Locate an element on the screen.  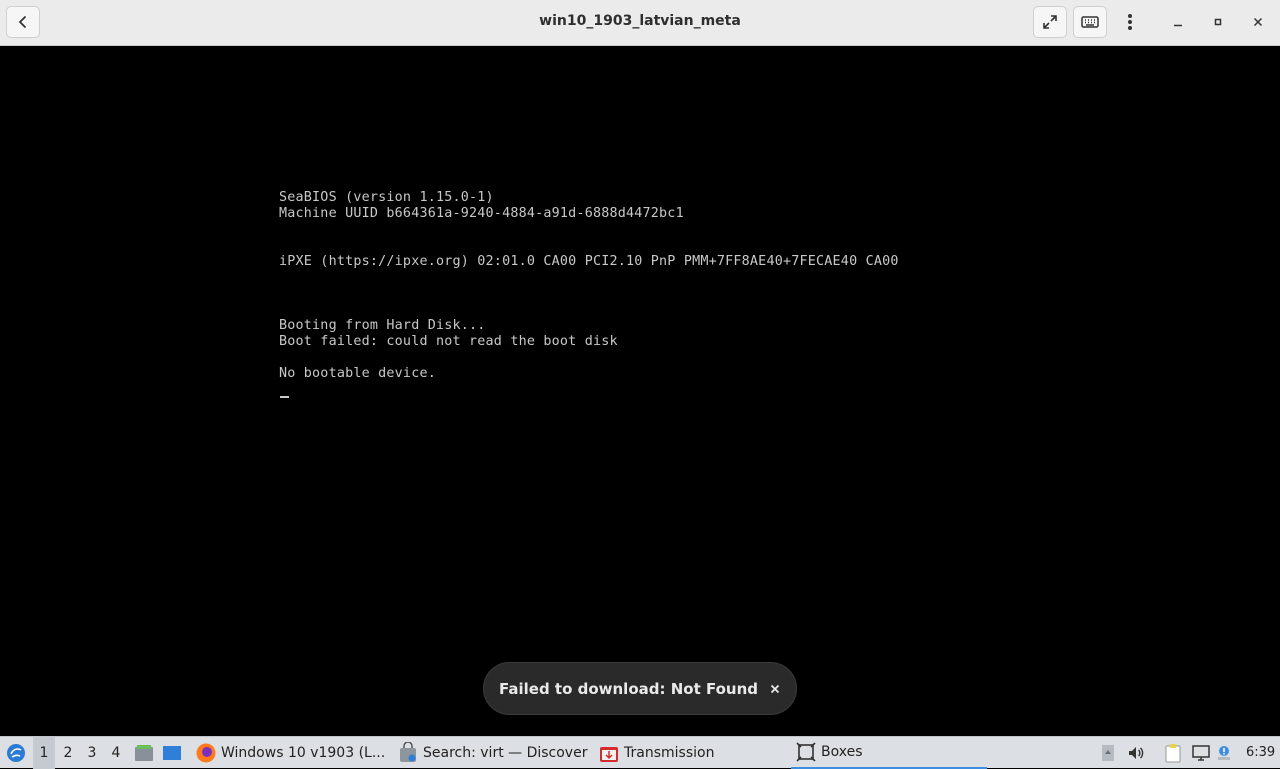
fullscreen-icon is located at coordinates (1050, 22).